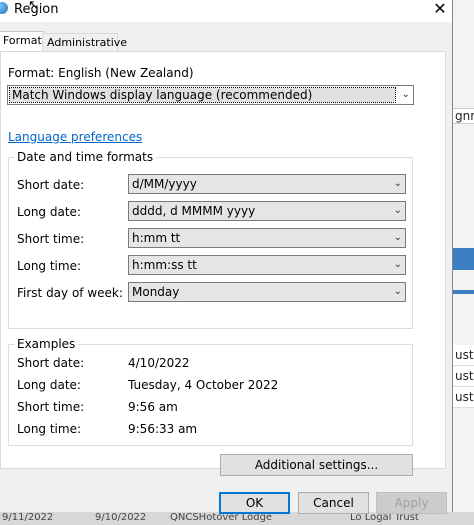 The height and width of the screenshot is (525, 474). I want to click on ok-button: OK, so click(254, 503).